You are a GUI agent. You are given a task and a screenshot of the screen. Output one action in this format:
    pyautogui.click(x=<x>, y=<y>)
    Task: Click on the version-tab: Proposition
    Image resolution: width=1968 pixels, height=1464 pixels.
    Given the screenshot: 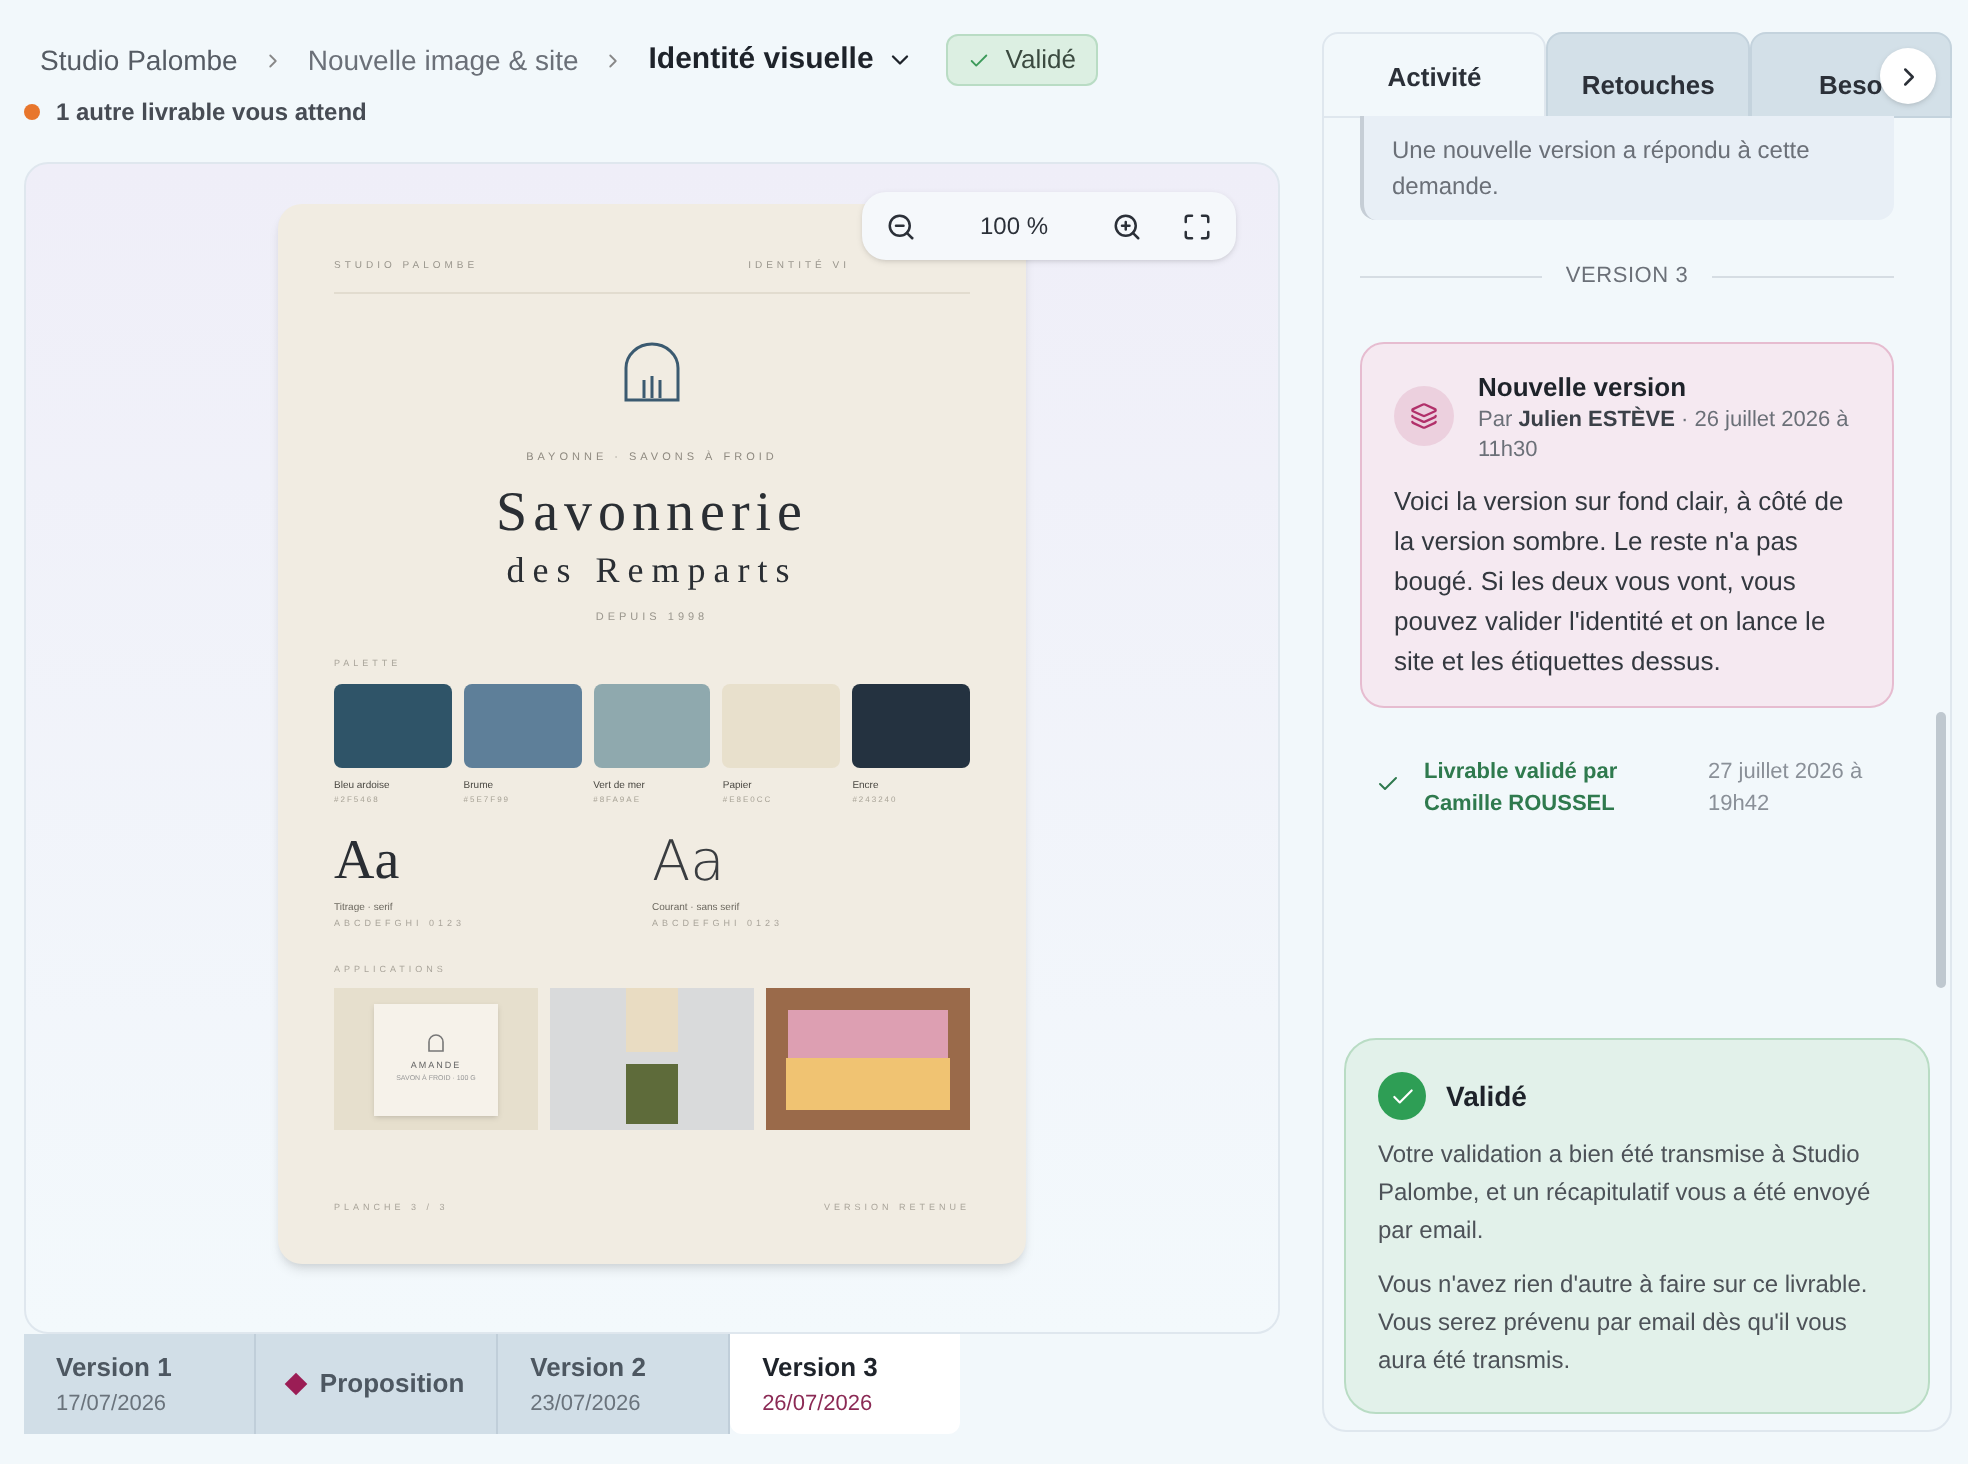 What is the action you would take?
    pyautogui.click(x=377, y=1384)
    